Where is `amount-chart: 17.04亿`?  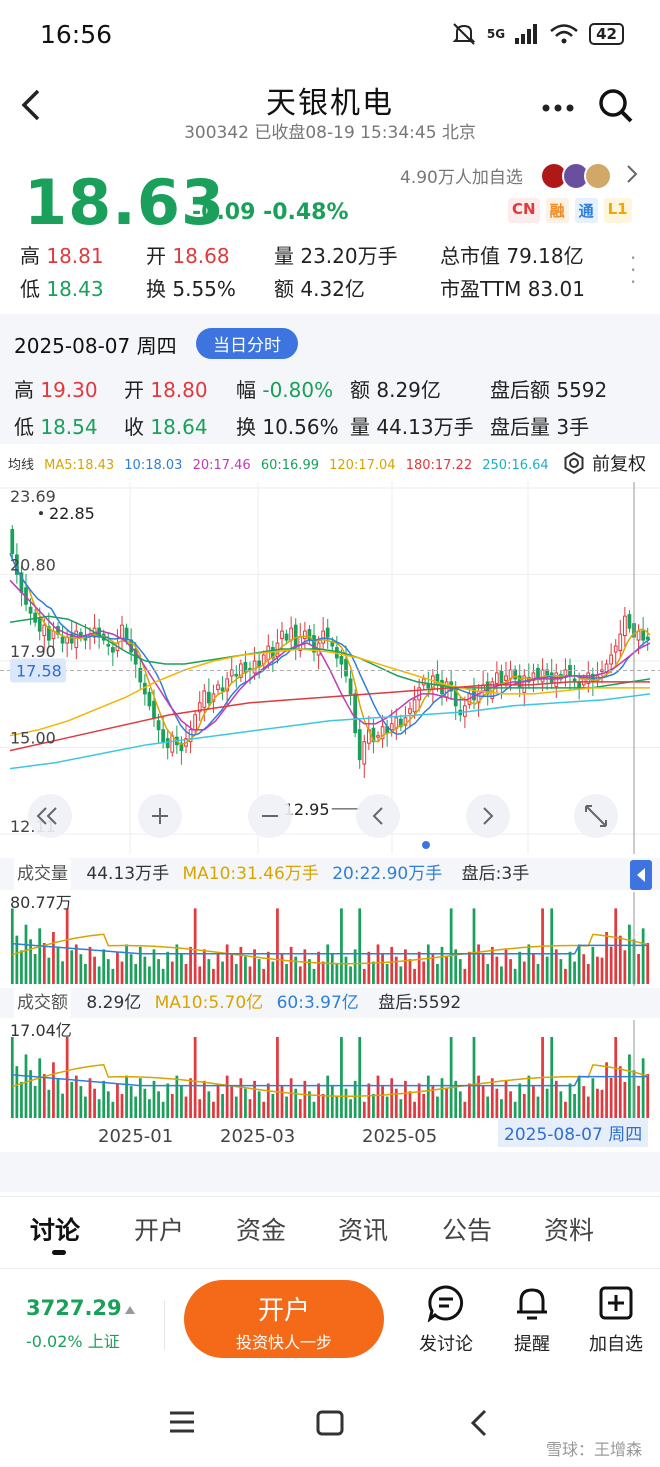
amount-chart: 17.04亿 is located at coordinates (330, 1070).